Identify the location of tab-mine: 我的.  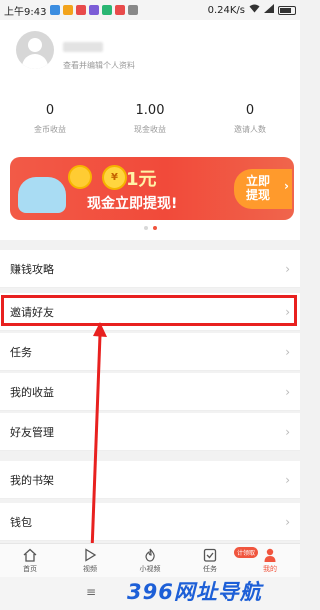
(270, 560).